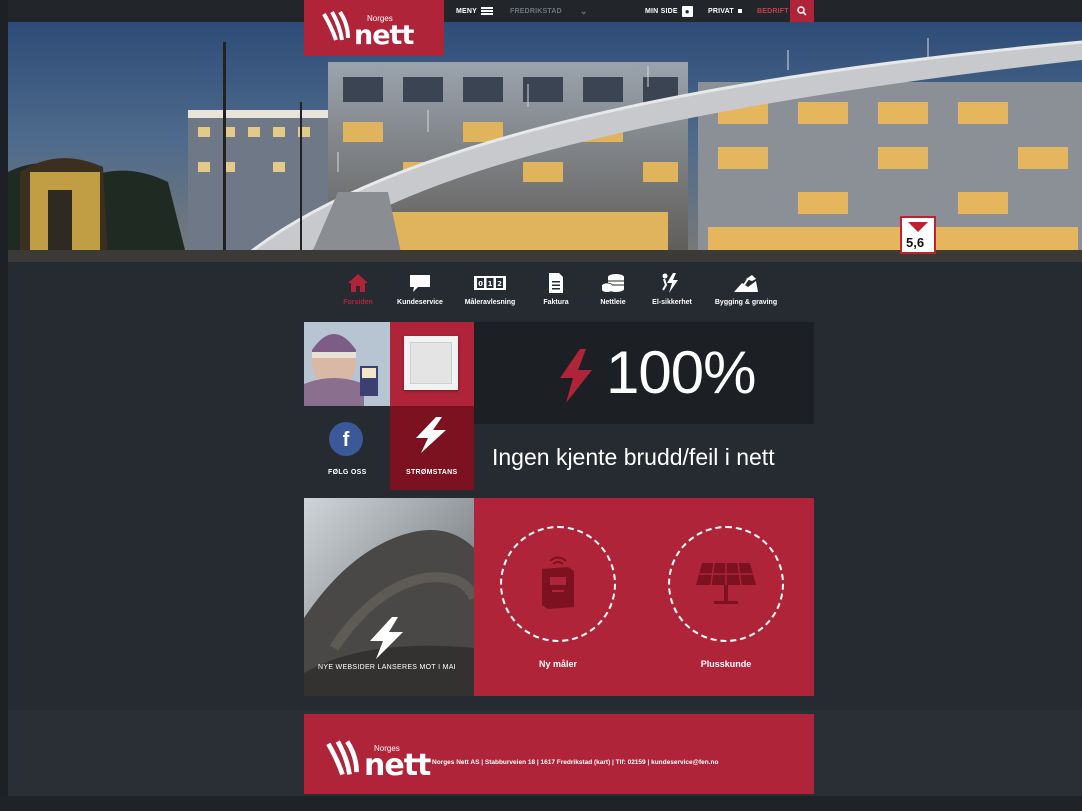 This screenshot has height=811, width=1082. Describe the element at coordinates (612, 283) in the screenshot. I see `coins-icon` at that location.